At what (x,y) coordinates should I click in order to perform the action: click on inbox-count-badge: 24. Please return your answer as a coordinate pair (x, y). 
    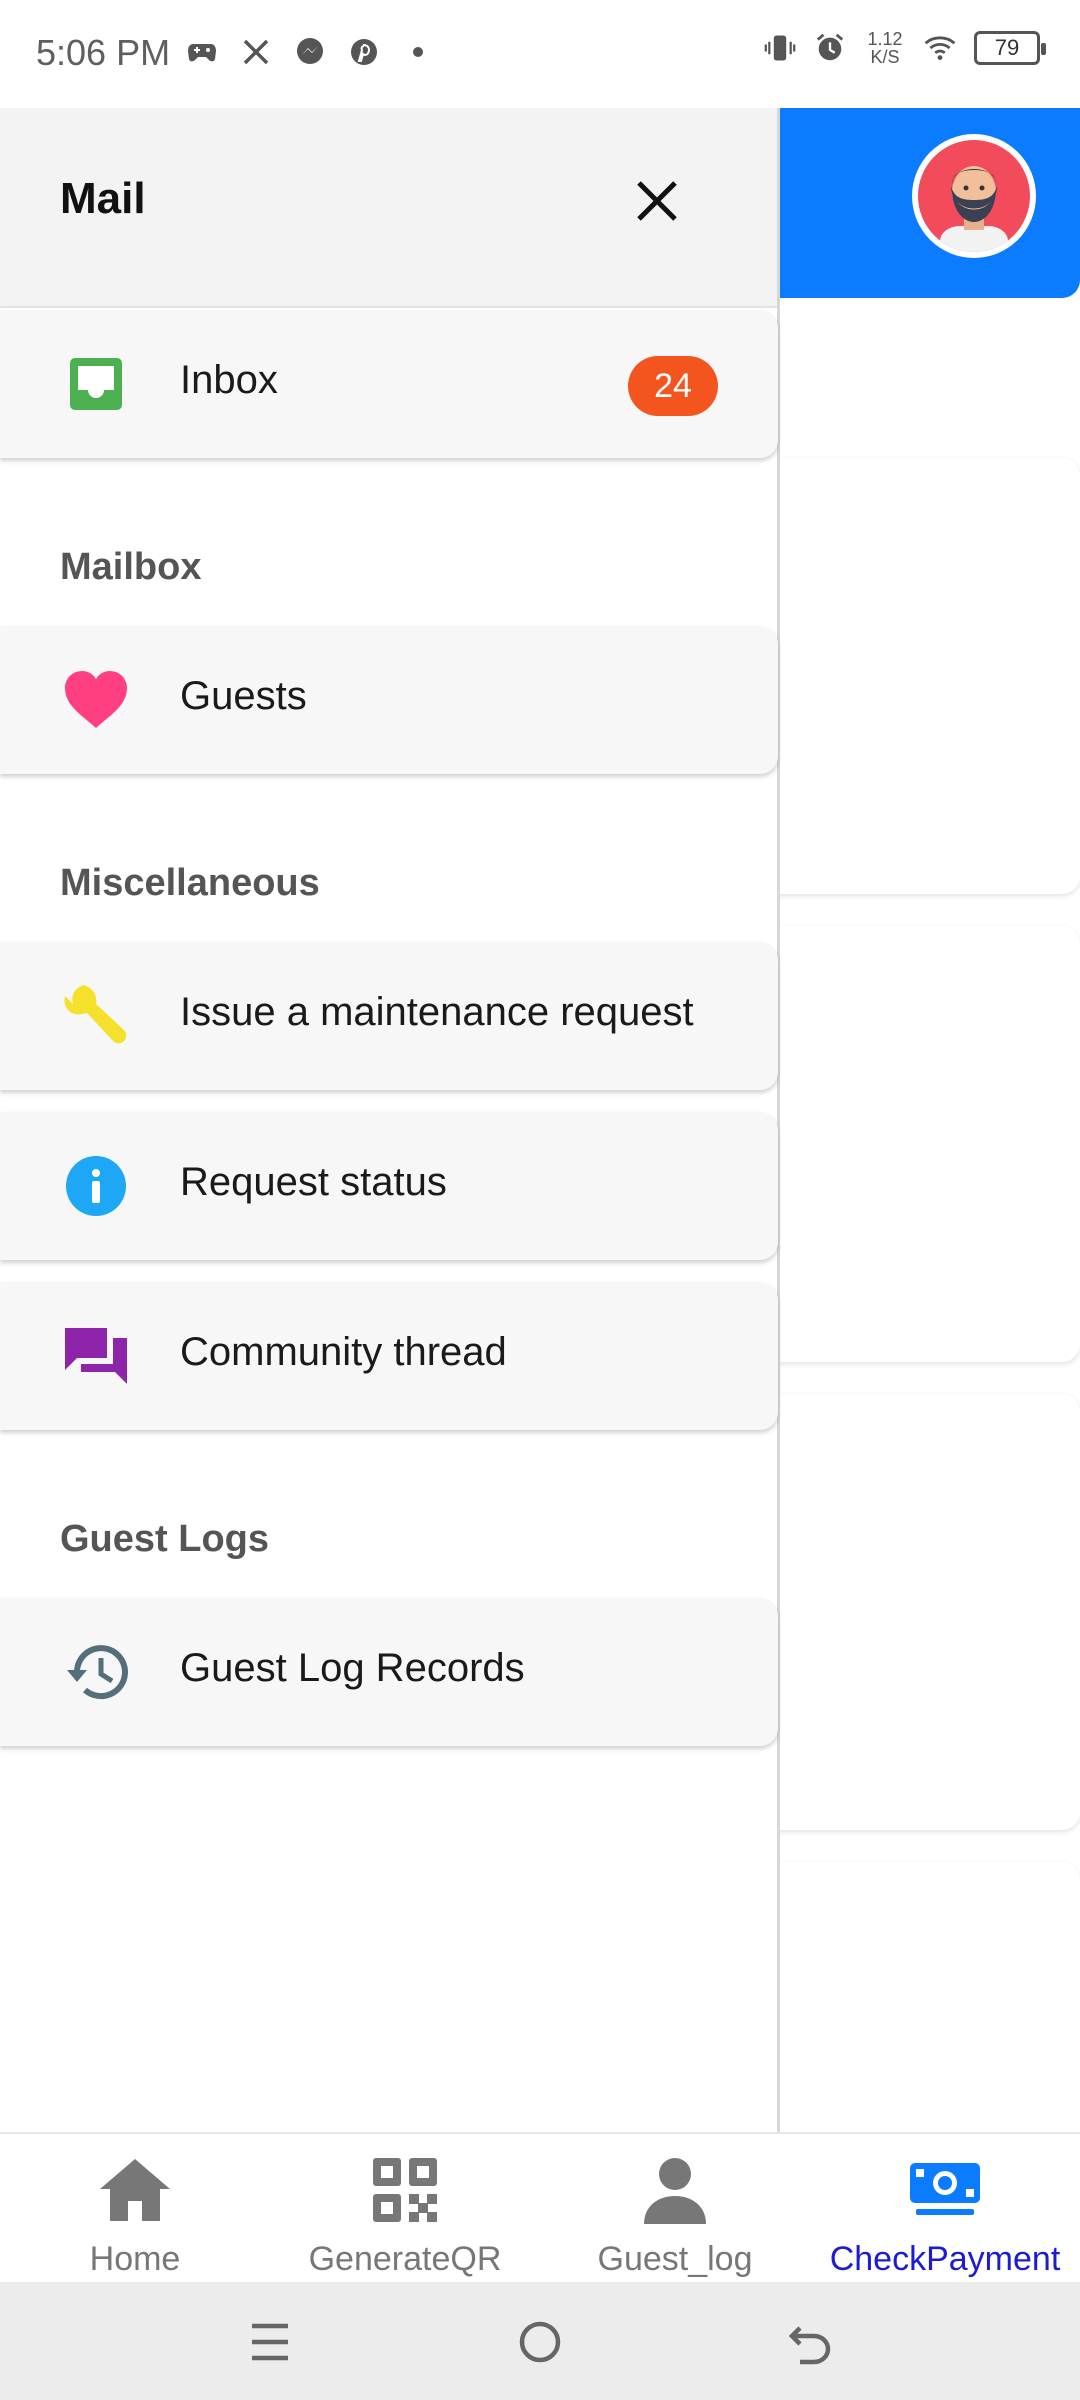
    Looking at the image, I should click on (673, 386).